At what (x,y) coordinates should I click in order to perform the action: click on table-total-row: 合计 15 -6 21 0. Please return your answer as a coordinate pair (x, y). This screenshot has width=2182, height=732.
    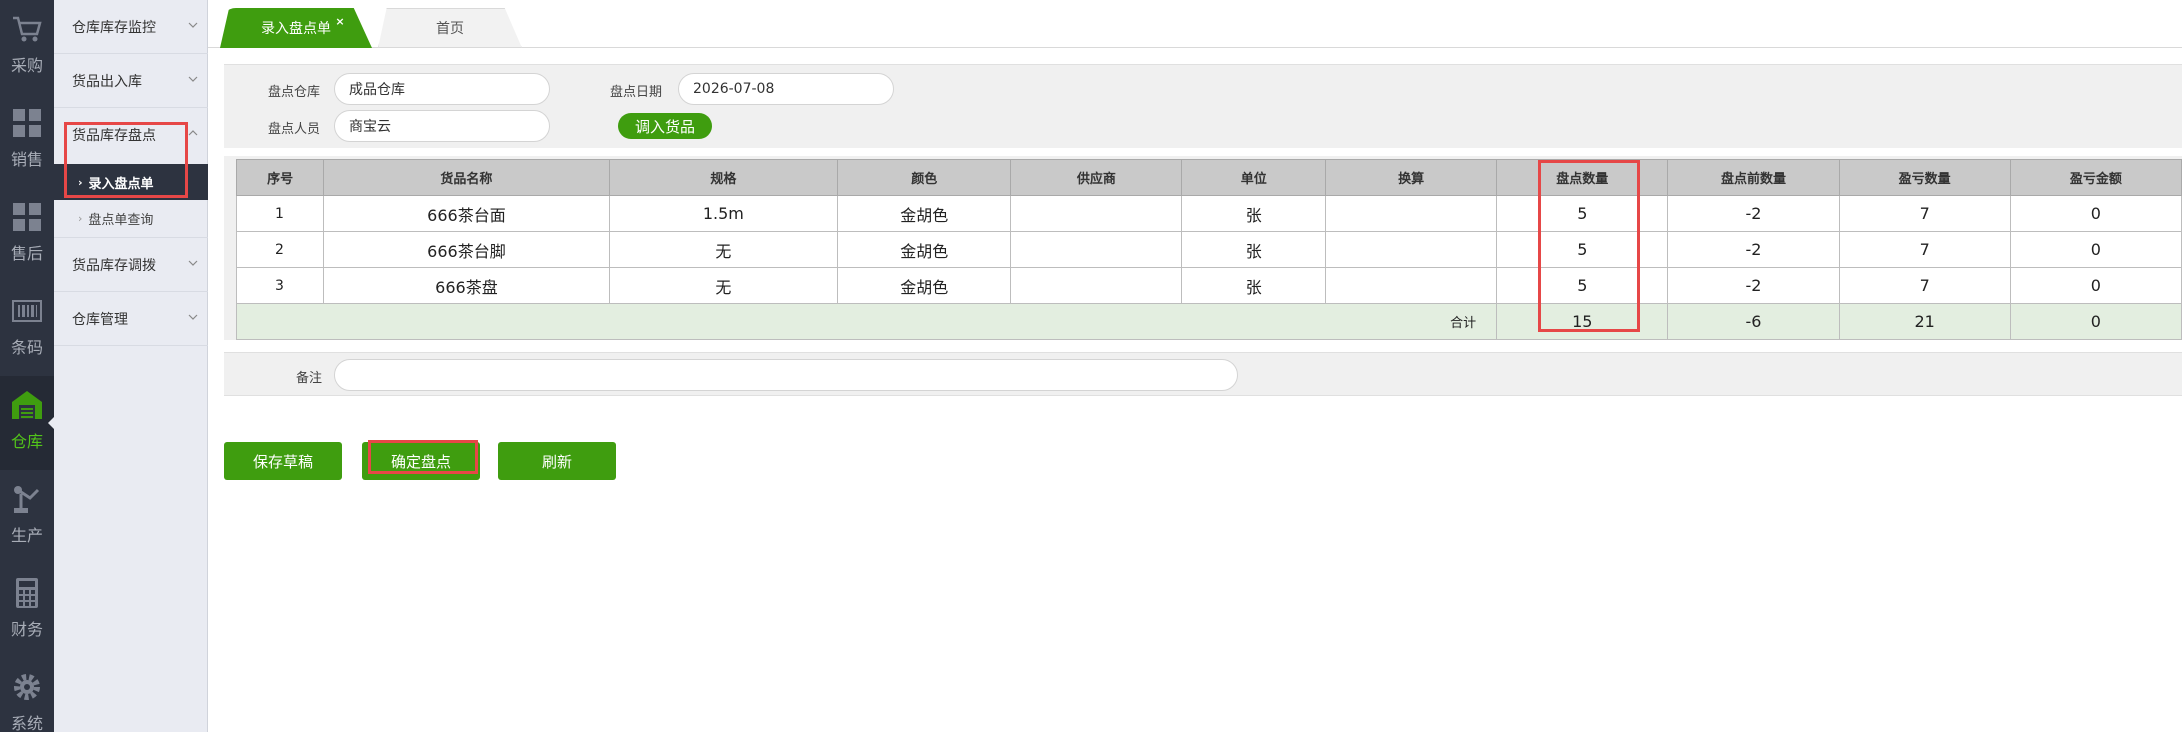
    Looking at the image, I should click on (1208, 321).